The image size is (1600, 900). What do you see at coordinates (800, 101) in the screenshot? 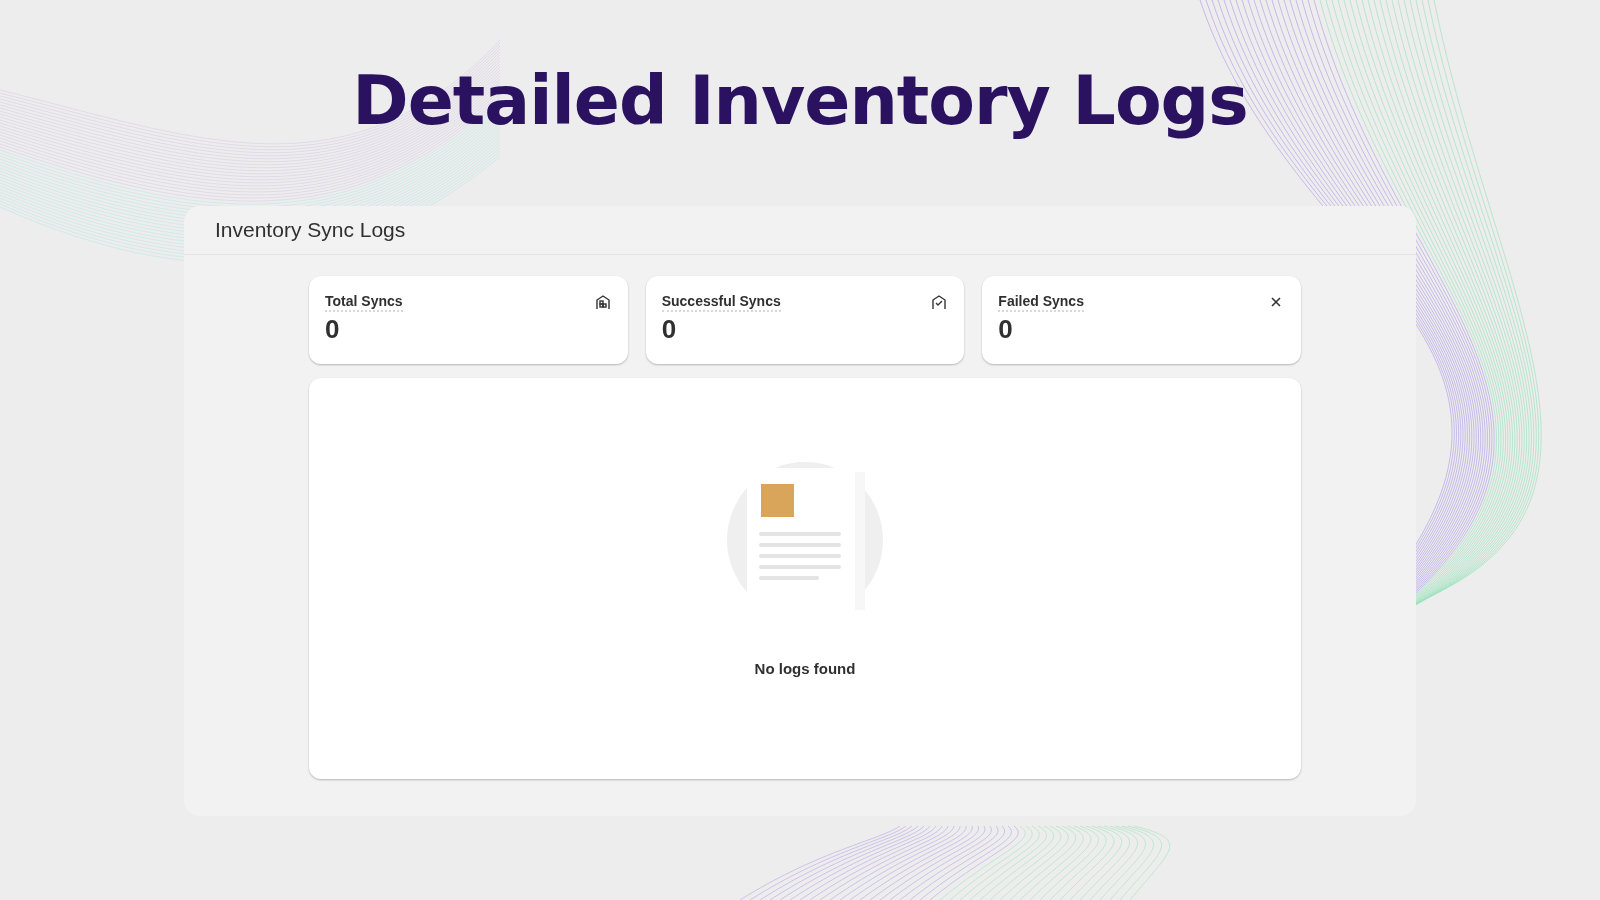
I see `page-headline: Detailed Inventory Logs` at bounding box center [800, 101].